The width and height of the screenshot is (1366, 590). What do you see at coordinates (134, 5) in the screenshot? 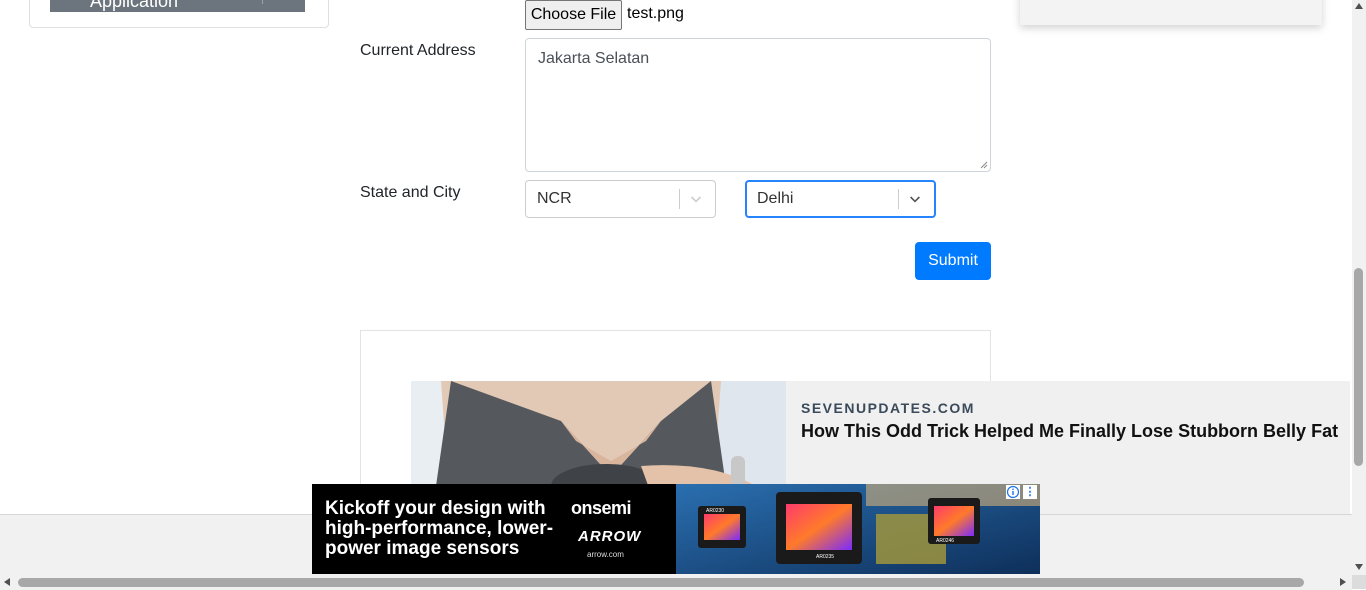
I see `sidebar-item-label: Application` at bounding box center [134, 5].